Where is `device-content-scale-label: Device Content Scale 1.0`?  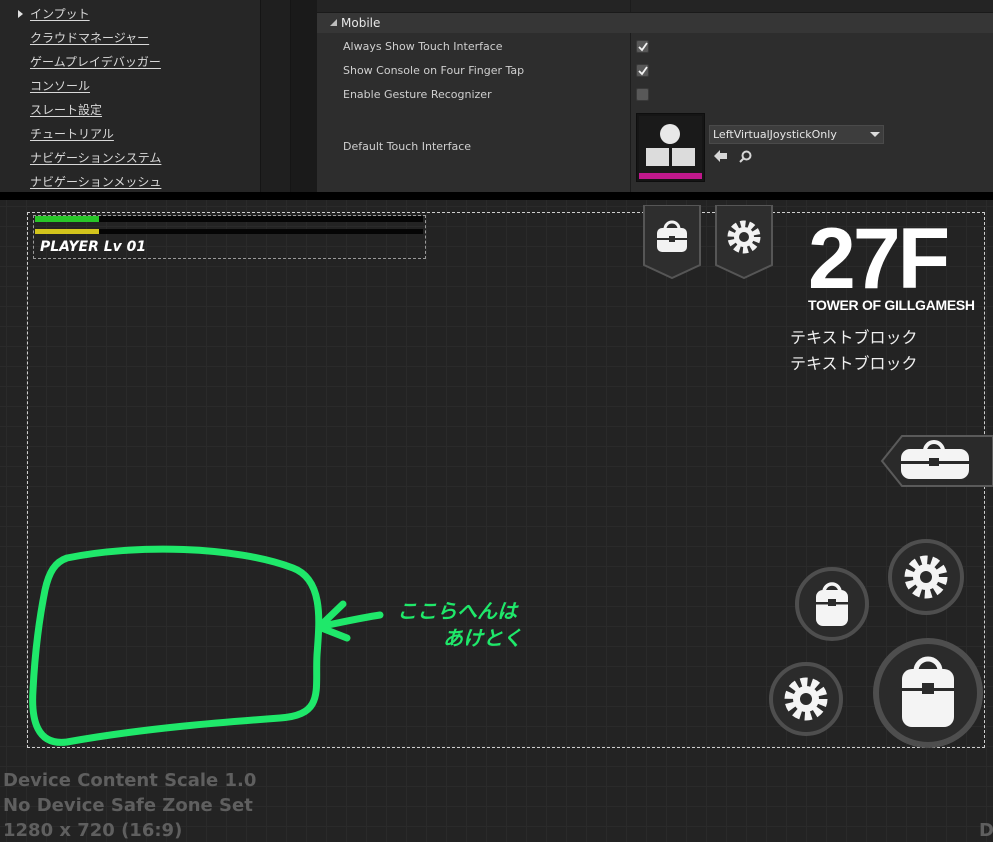
device-content-scale-label: Device Content Scale 1.0 is located at coordinates (130, 780).